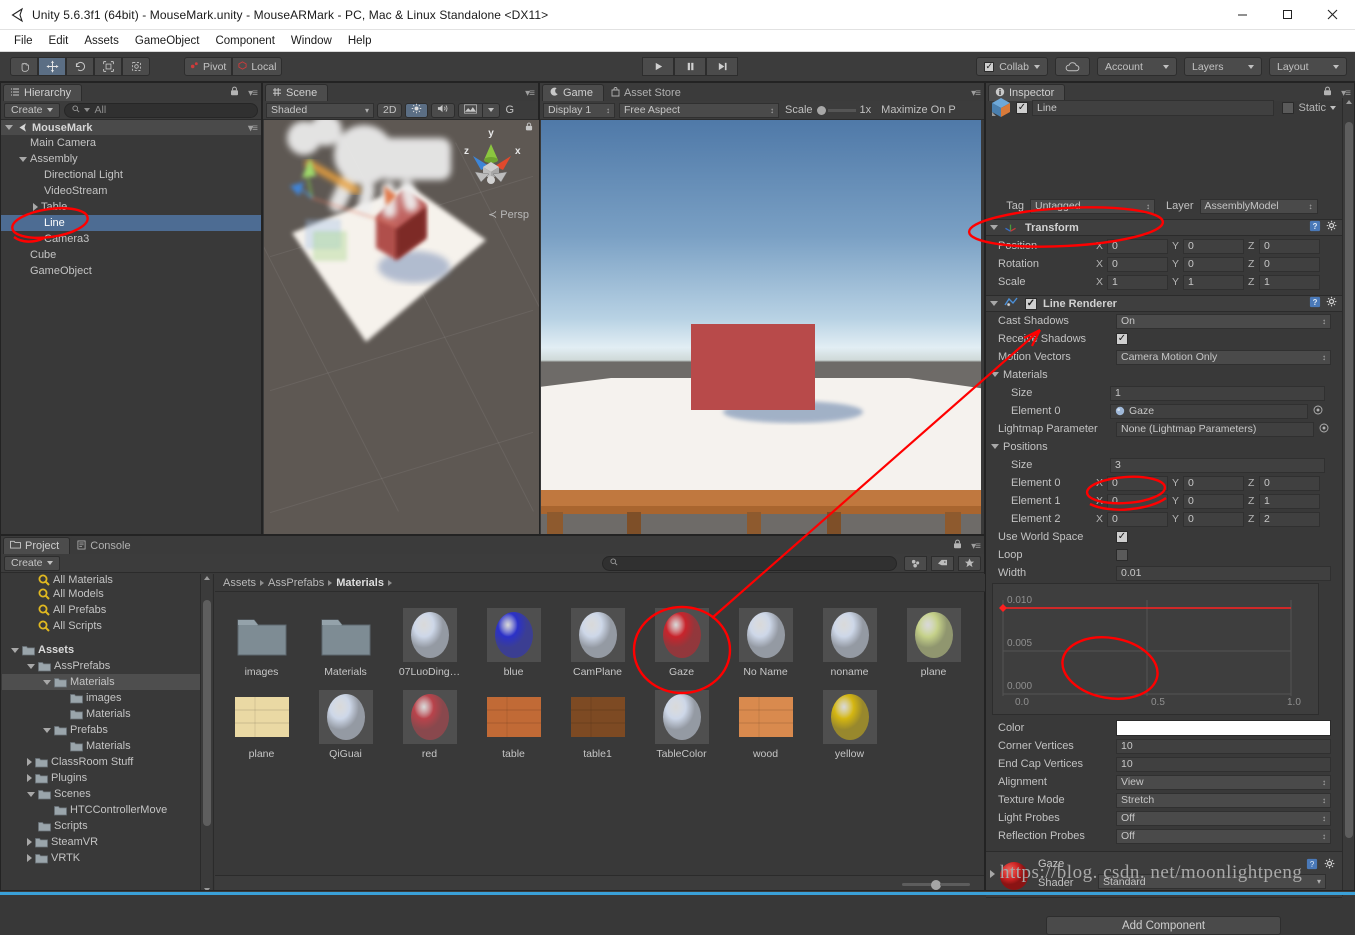  Describe the element at coordinates (722, 66) in the screenshot. I see `step-button` at that location.